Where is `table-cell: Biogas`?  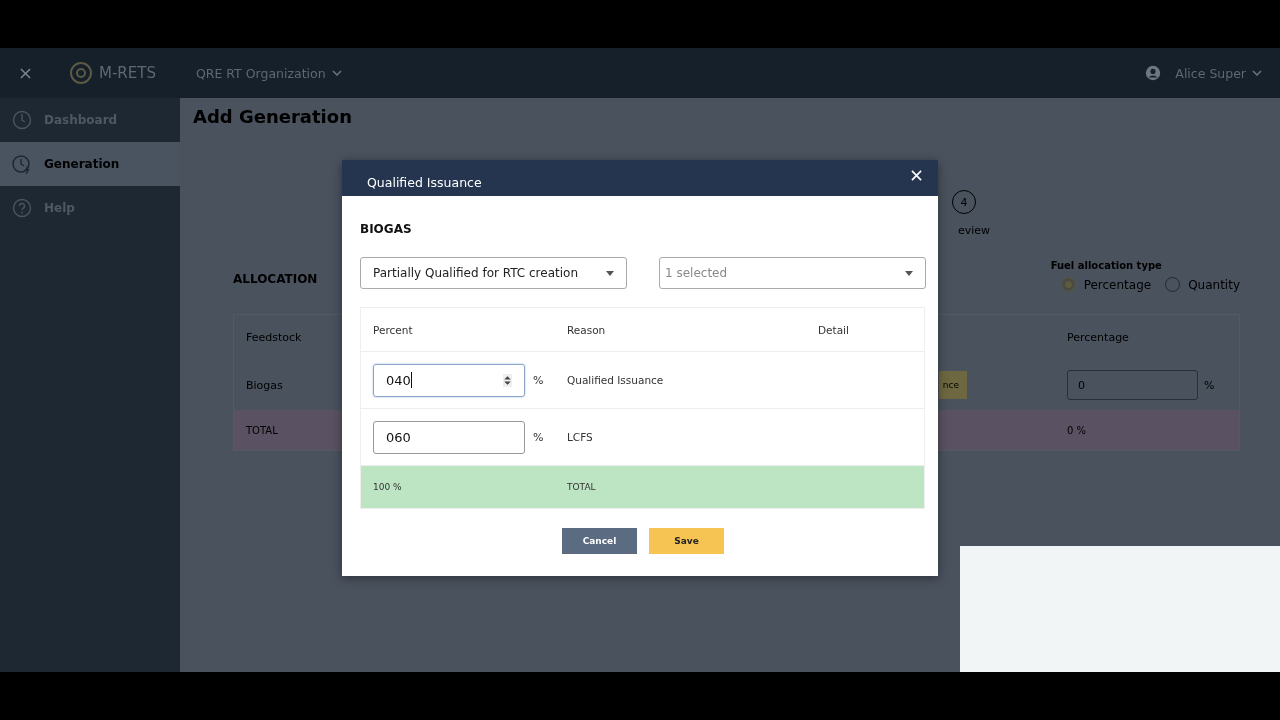
table-cell: Biogas is located at coordinates (264, 385).